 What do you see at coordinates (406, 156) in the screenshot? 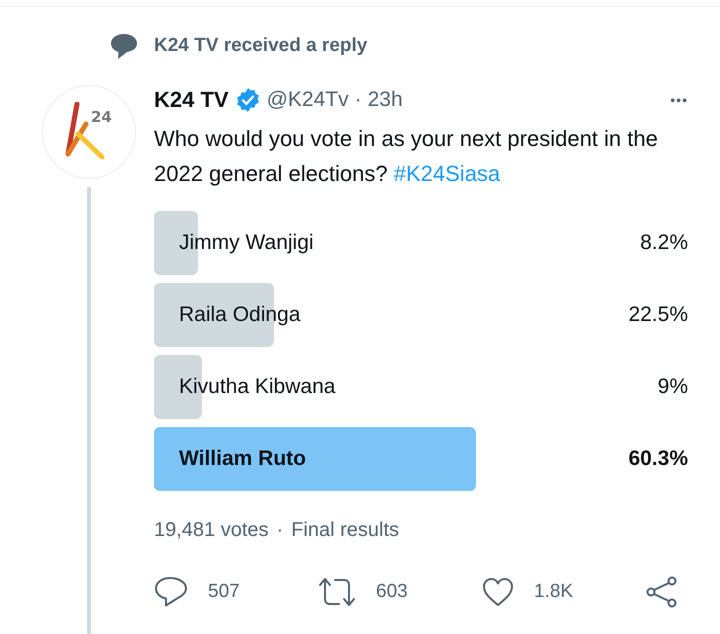
I see `tweet-text: Who would you vote in as your next president in the 2022 general elections? #K24Siasa` at bounding box center [406, 156].